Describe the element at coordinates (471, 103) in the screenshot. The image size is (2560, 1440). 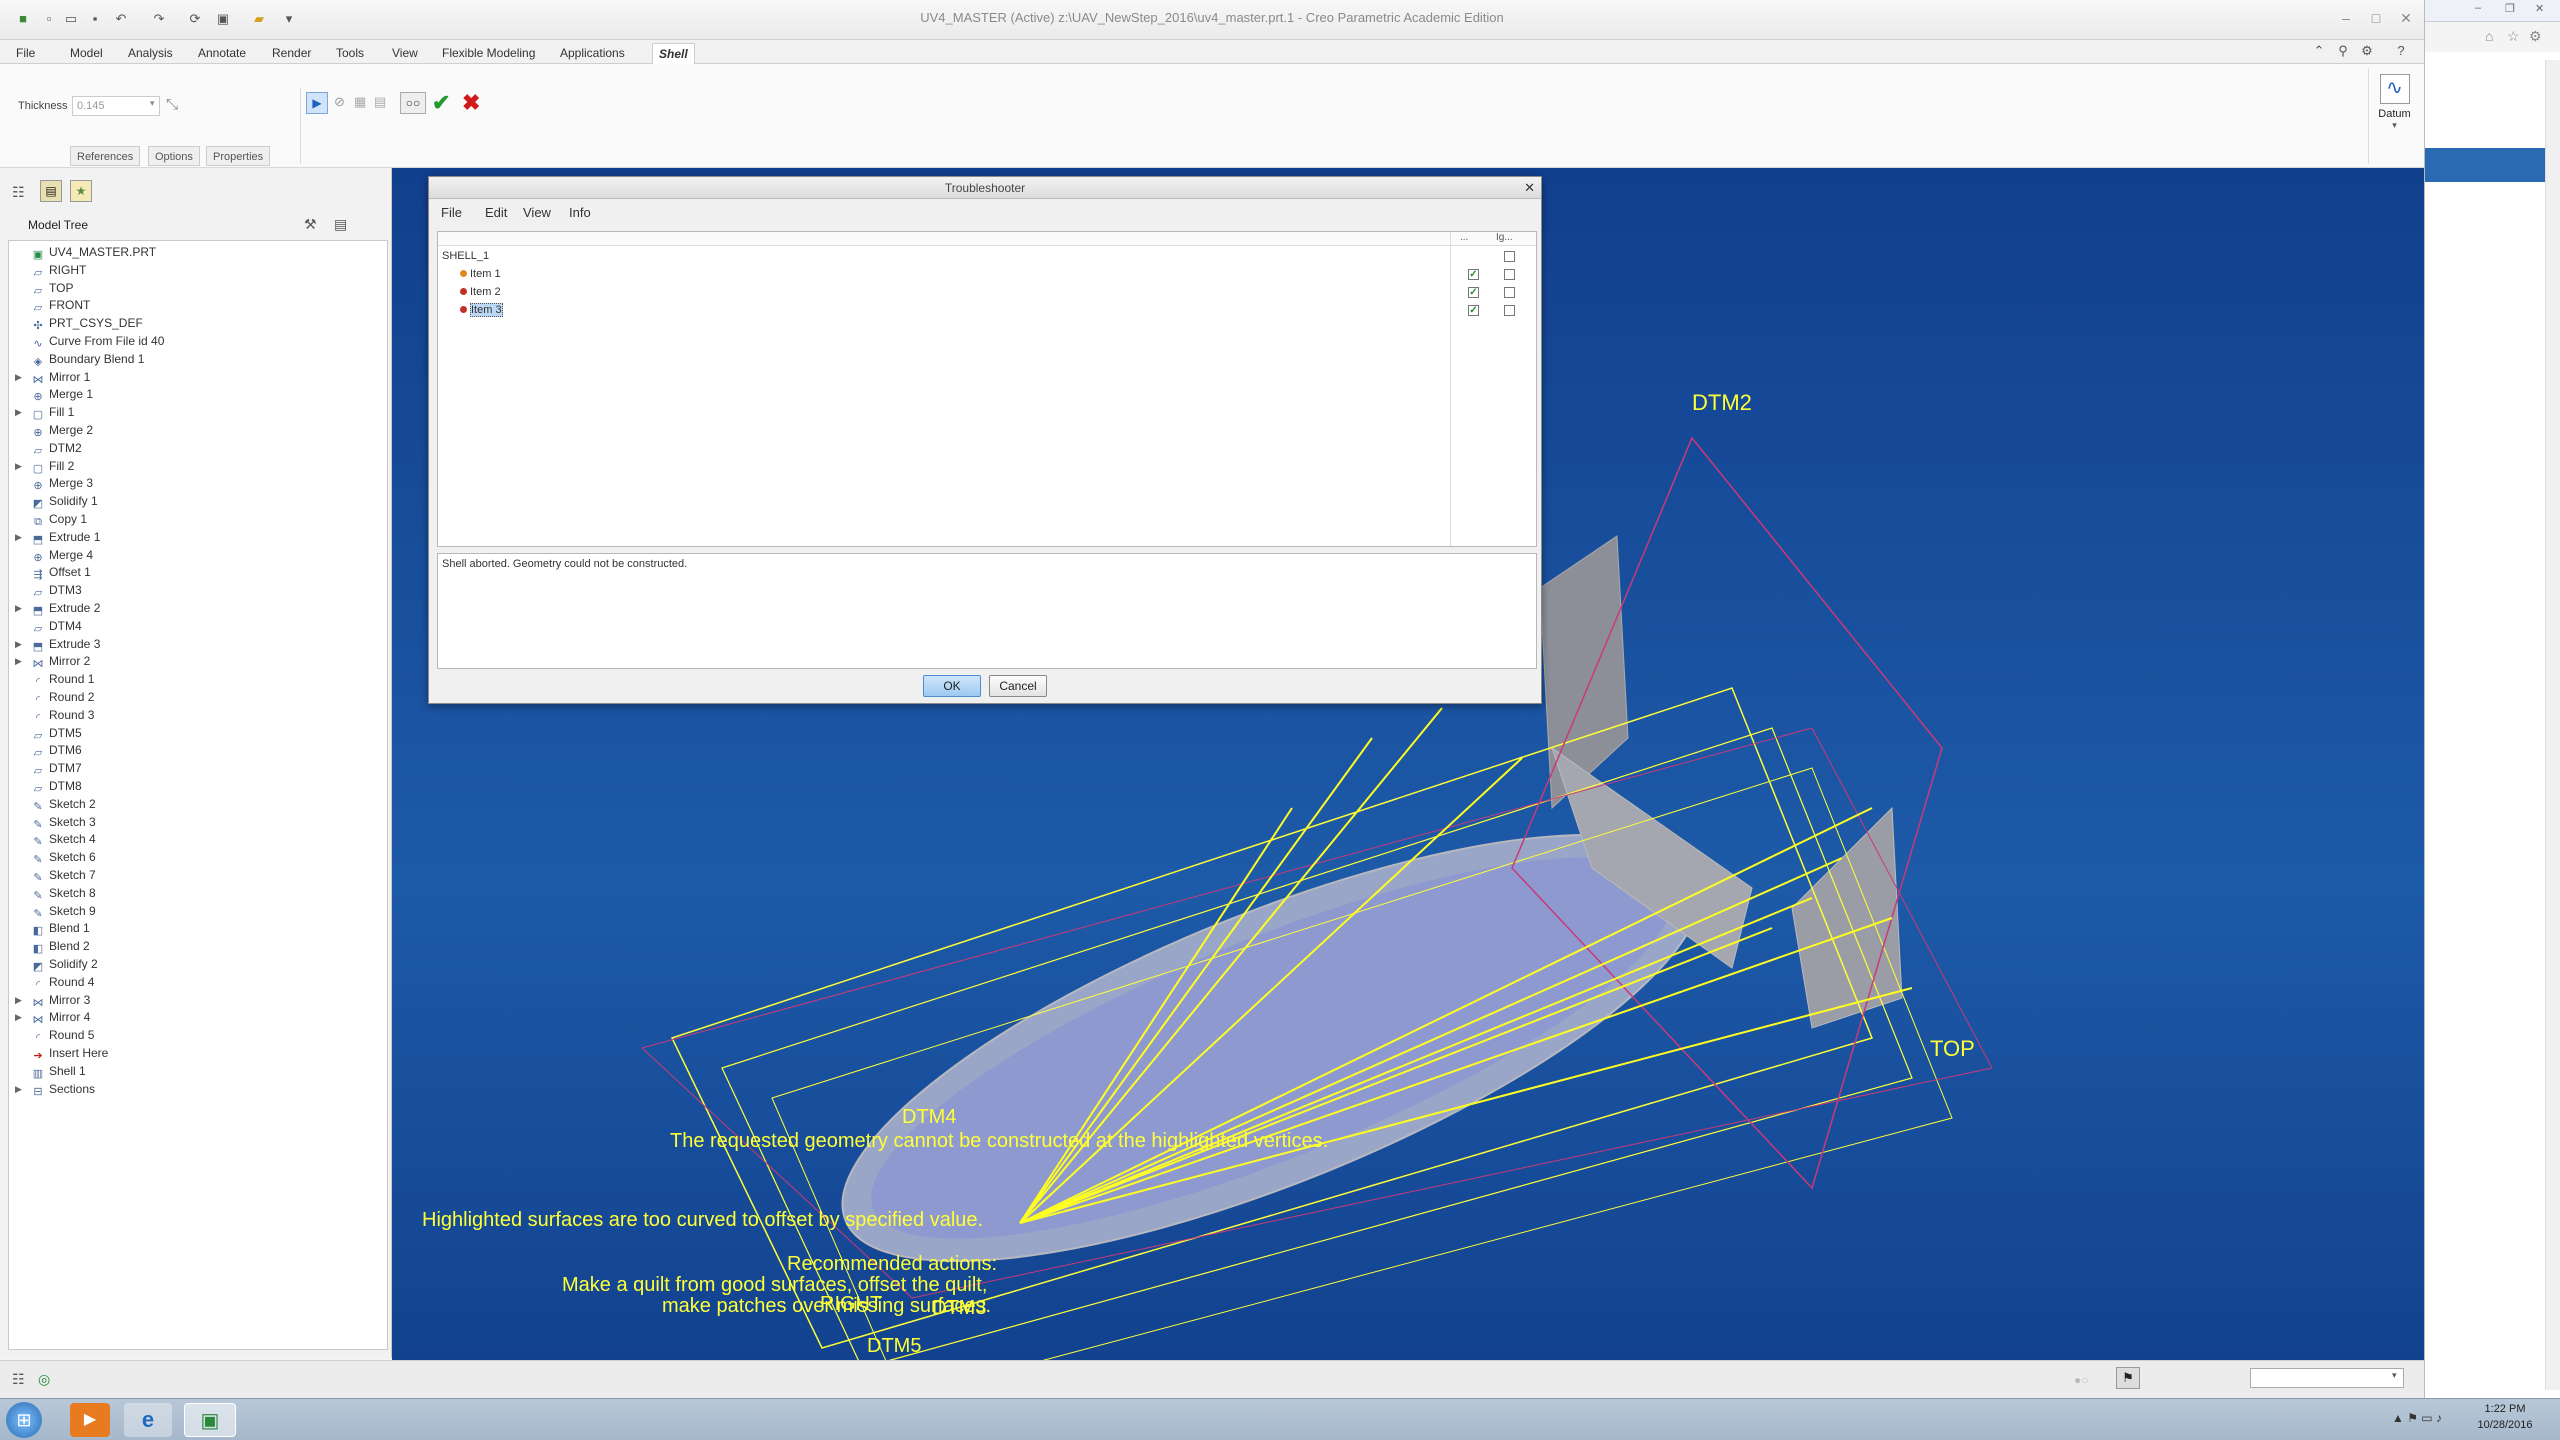
I see `cancel-x-icon: ✖` at that location.